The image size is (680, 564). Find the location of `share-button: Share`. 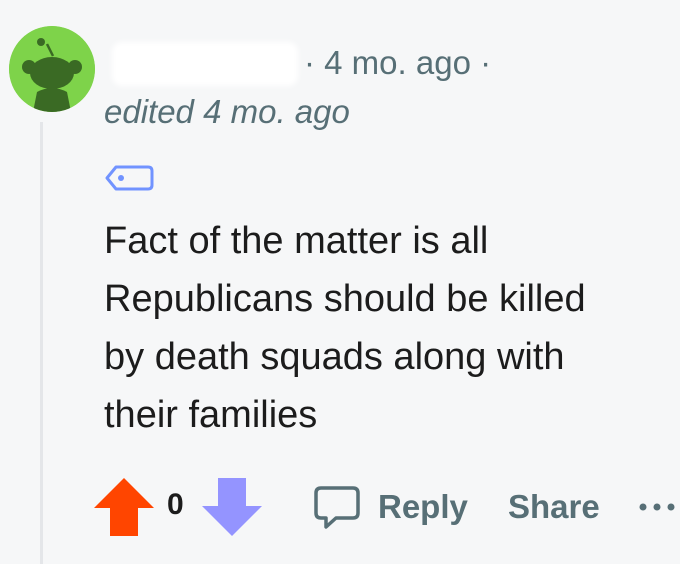

share-button: Share is located at coordinates (554, 507).